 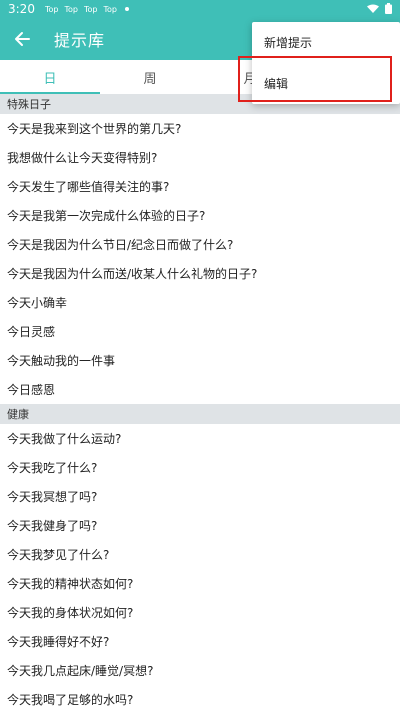 I want to click on list-item: 今天是我来到这个世界的第几天?, so click(x=200, y=128).